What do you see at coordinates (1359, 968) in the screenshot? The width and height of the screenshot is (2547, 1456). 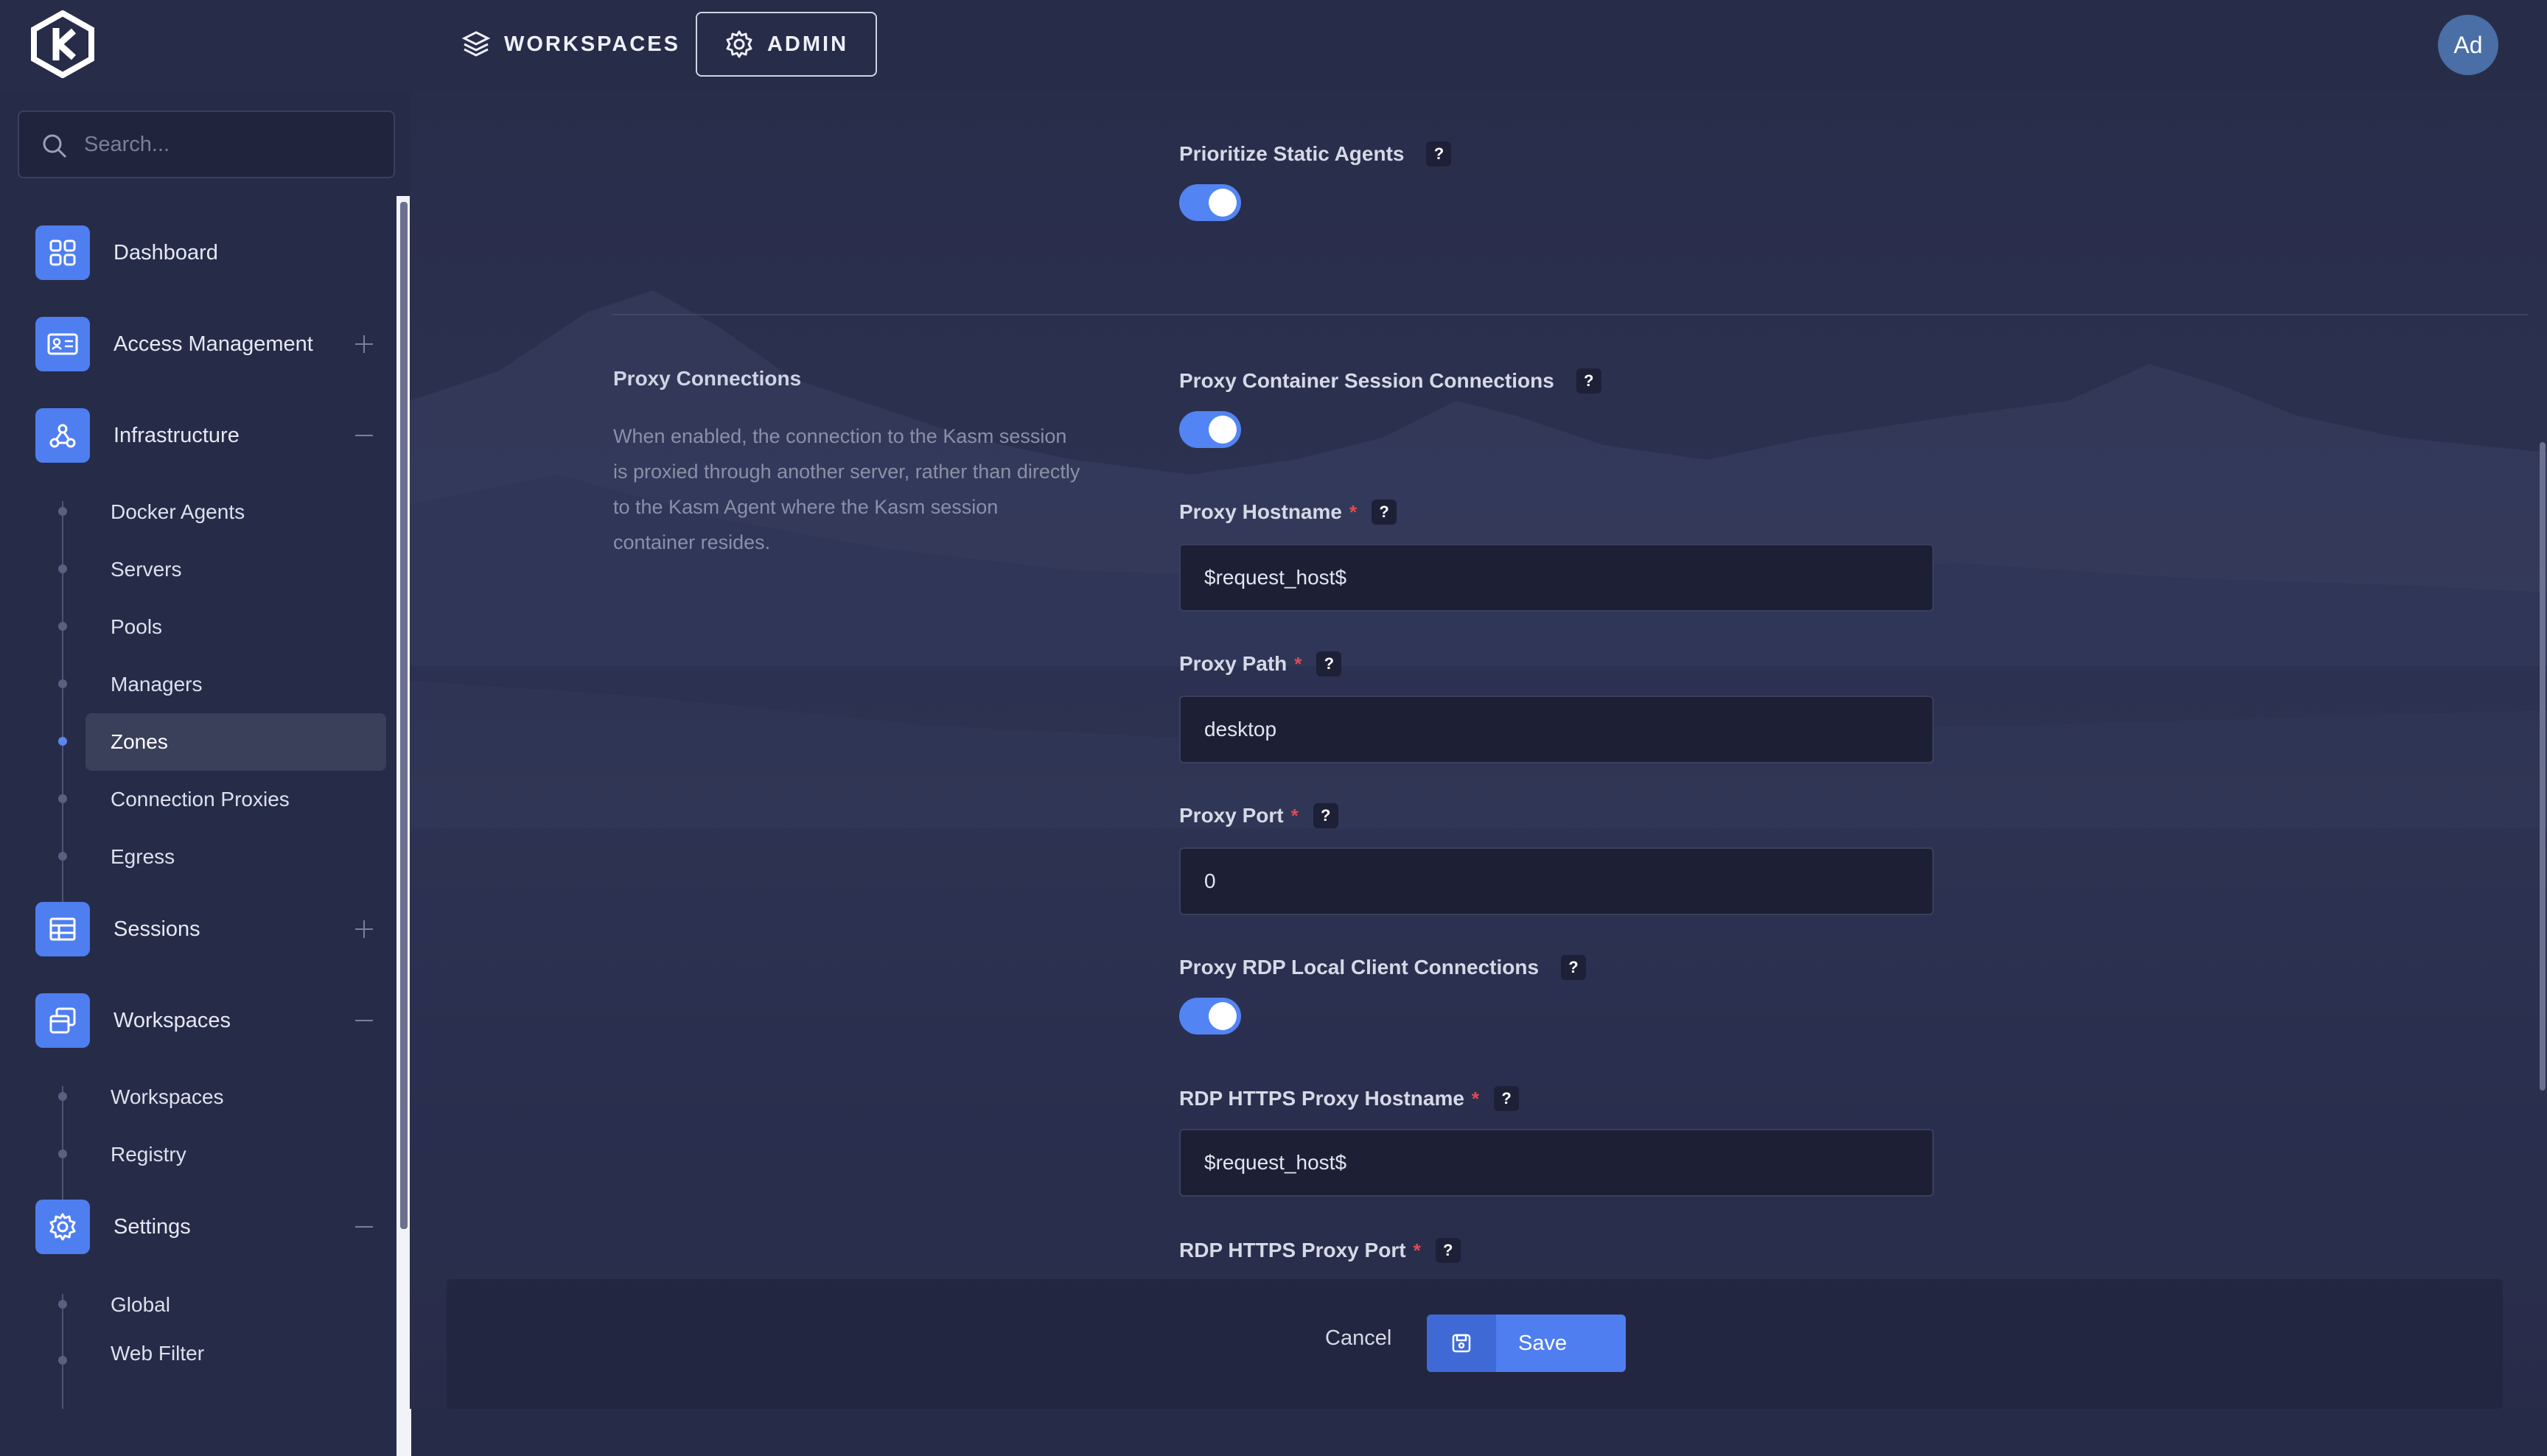 I see `field-label-text: Proxy RDP Local Client Connections` at bounding box center [1359, 968].